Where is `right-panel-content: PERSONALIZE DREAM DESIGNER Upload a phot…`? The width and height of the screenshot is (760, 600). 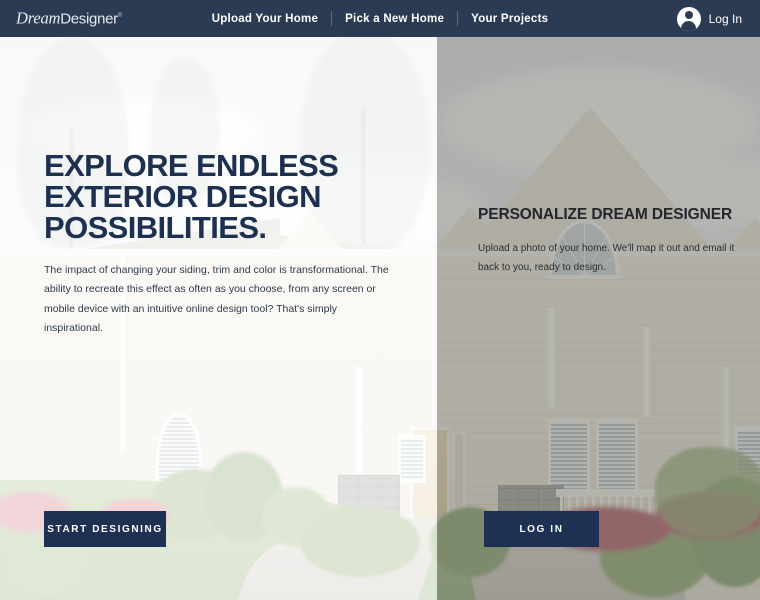 right-panel-content: PERSONALIZE DREAM DESIGNER Upload a phot… is located at coordinates (613, 241).